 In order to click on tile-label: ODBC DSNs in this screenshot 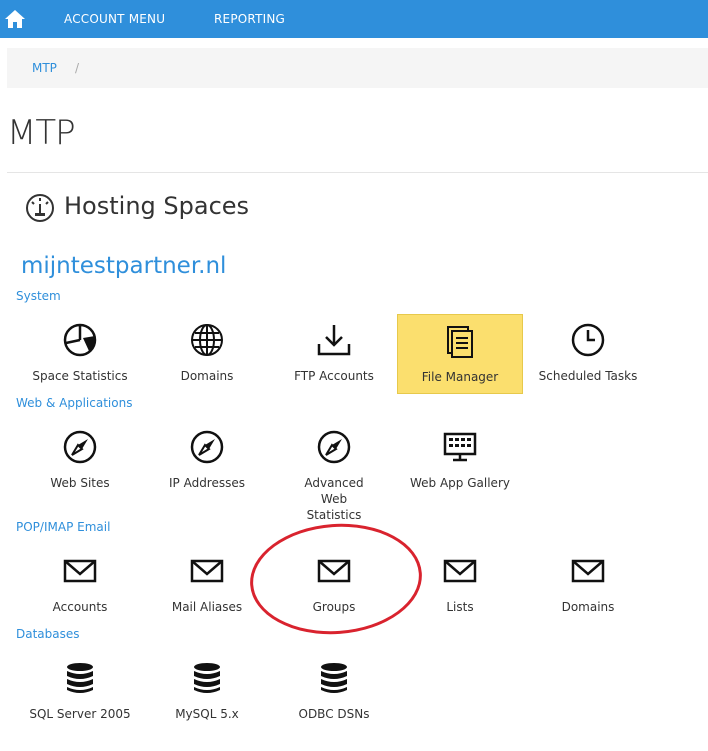, I will do `click(334, 714)`.